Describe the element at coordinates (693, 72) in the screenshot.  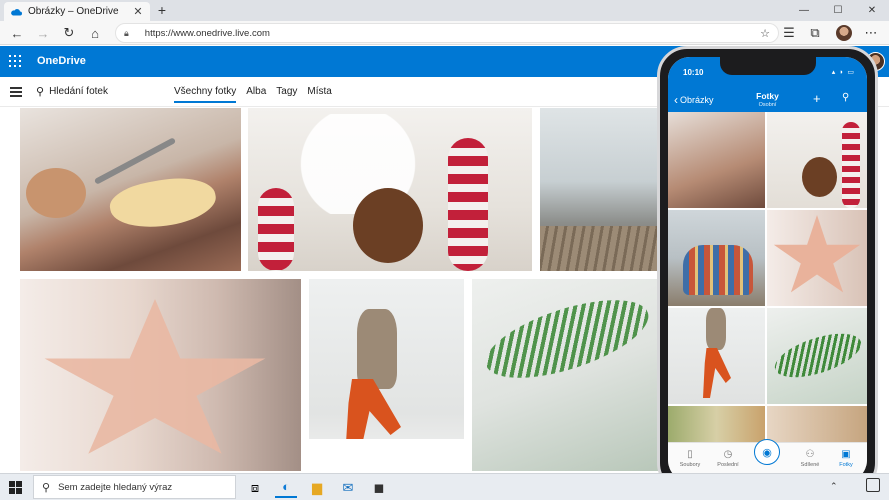
I see `phone-time: 10:10` at that location.